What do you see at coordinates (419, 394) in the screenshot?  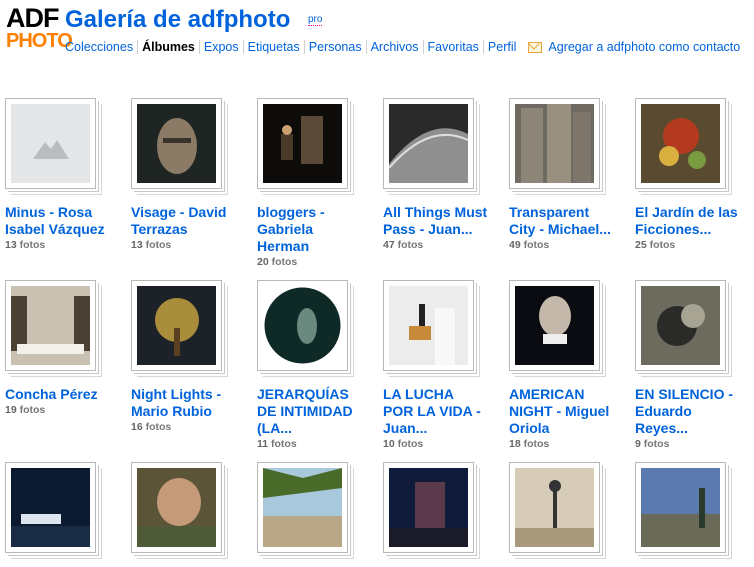 I see `album-title-line: LA LUCHA` at bounding box center [419, 394].